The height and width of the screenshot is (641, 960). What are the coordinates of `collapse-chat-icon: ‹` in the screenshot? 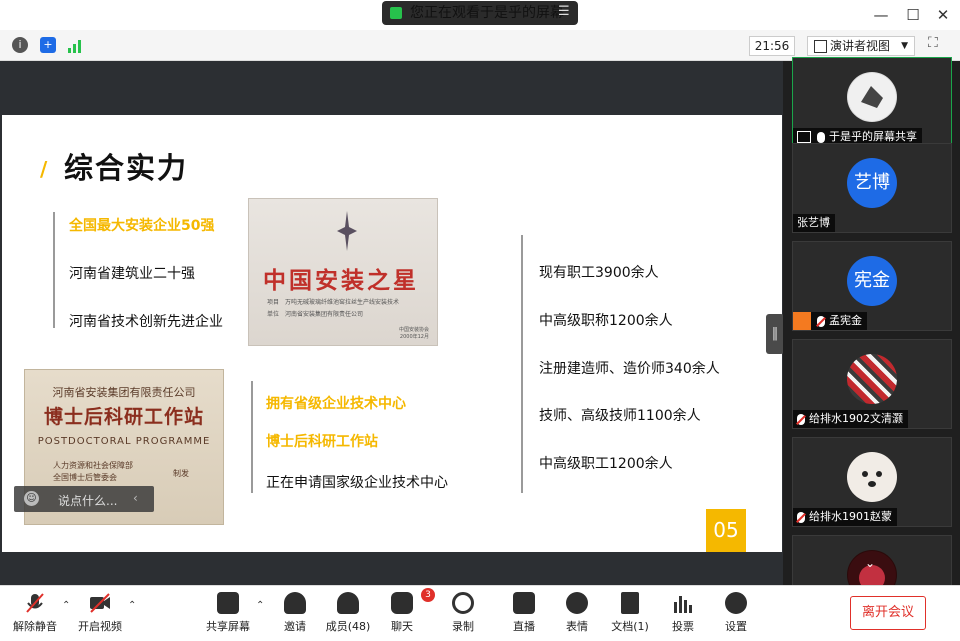 It's located at (135, 498).